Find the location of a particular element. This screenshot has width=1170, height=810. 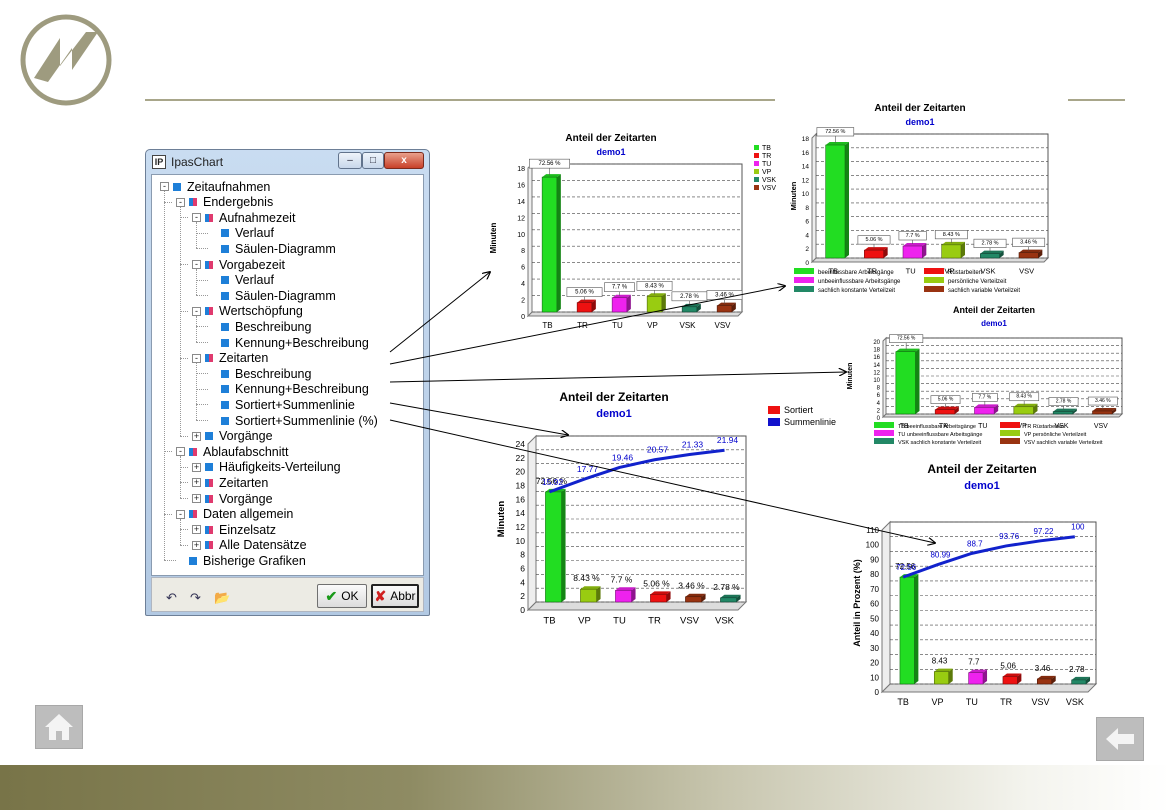

tree-item: Bisherige Grafiken is located at coordinates (241, 560).